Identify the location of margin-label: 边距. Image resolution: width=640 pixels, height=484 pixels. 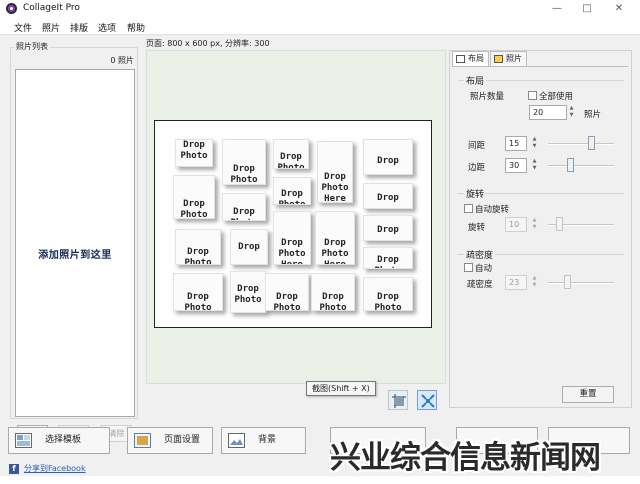
(477, 168).